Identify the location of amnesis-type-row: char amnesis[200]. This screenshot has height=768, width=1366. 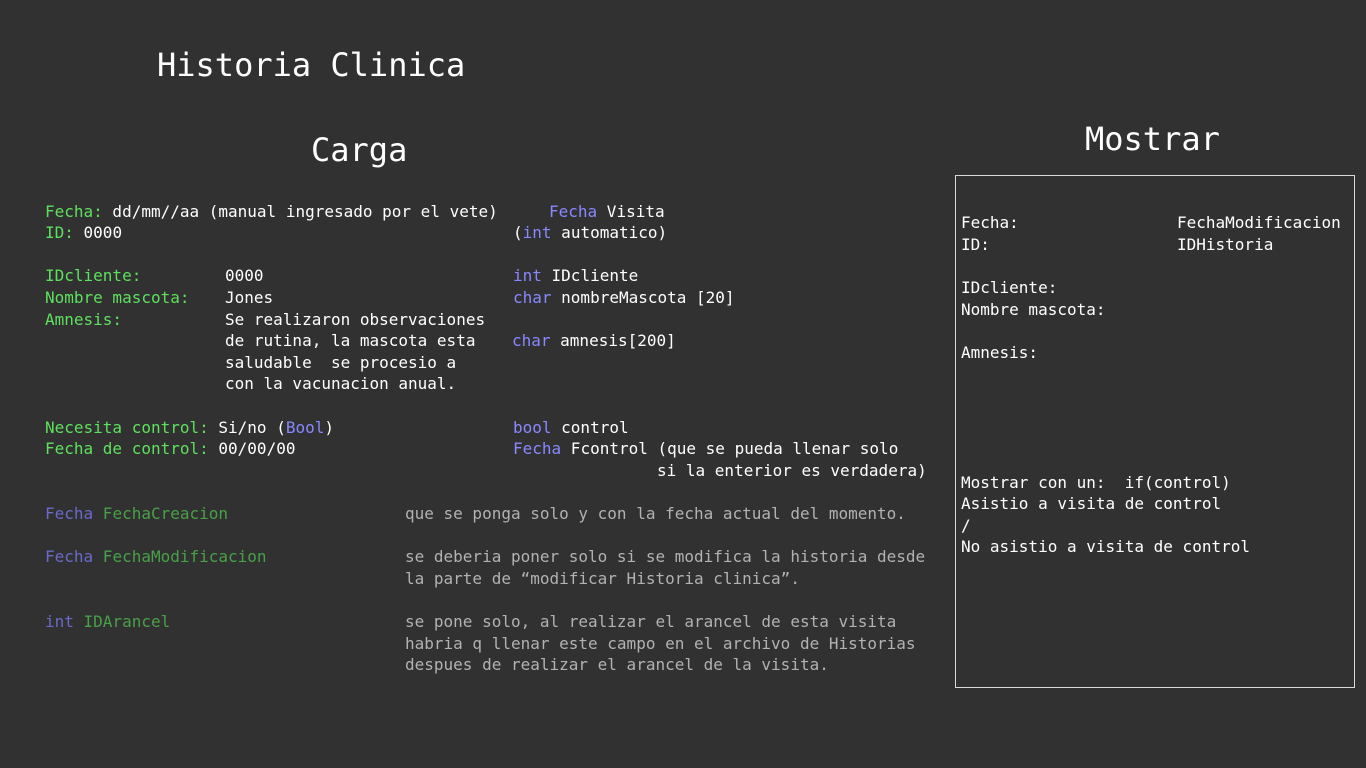
(594, 341).